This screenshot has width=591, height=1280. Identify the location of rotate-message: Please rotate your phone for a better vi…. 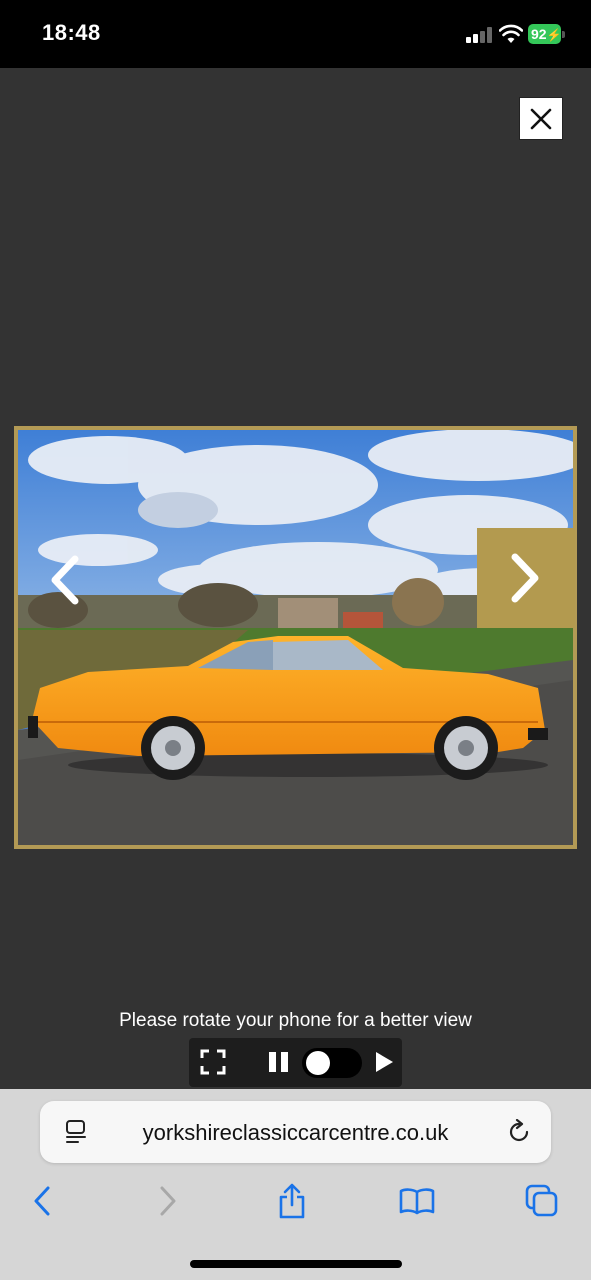
(295, 1020).